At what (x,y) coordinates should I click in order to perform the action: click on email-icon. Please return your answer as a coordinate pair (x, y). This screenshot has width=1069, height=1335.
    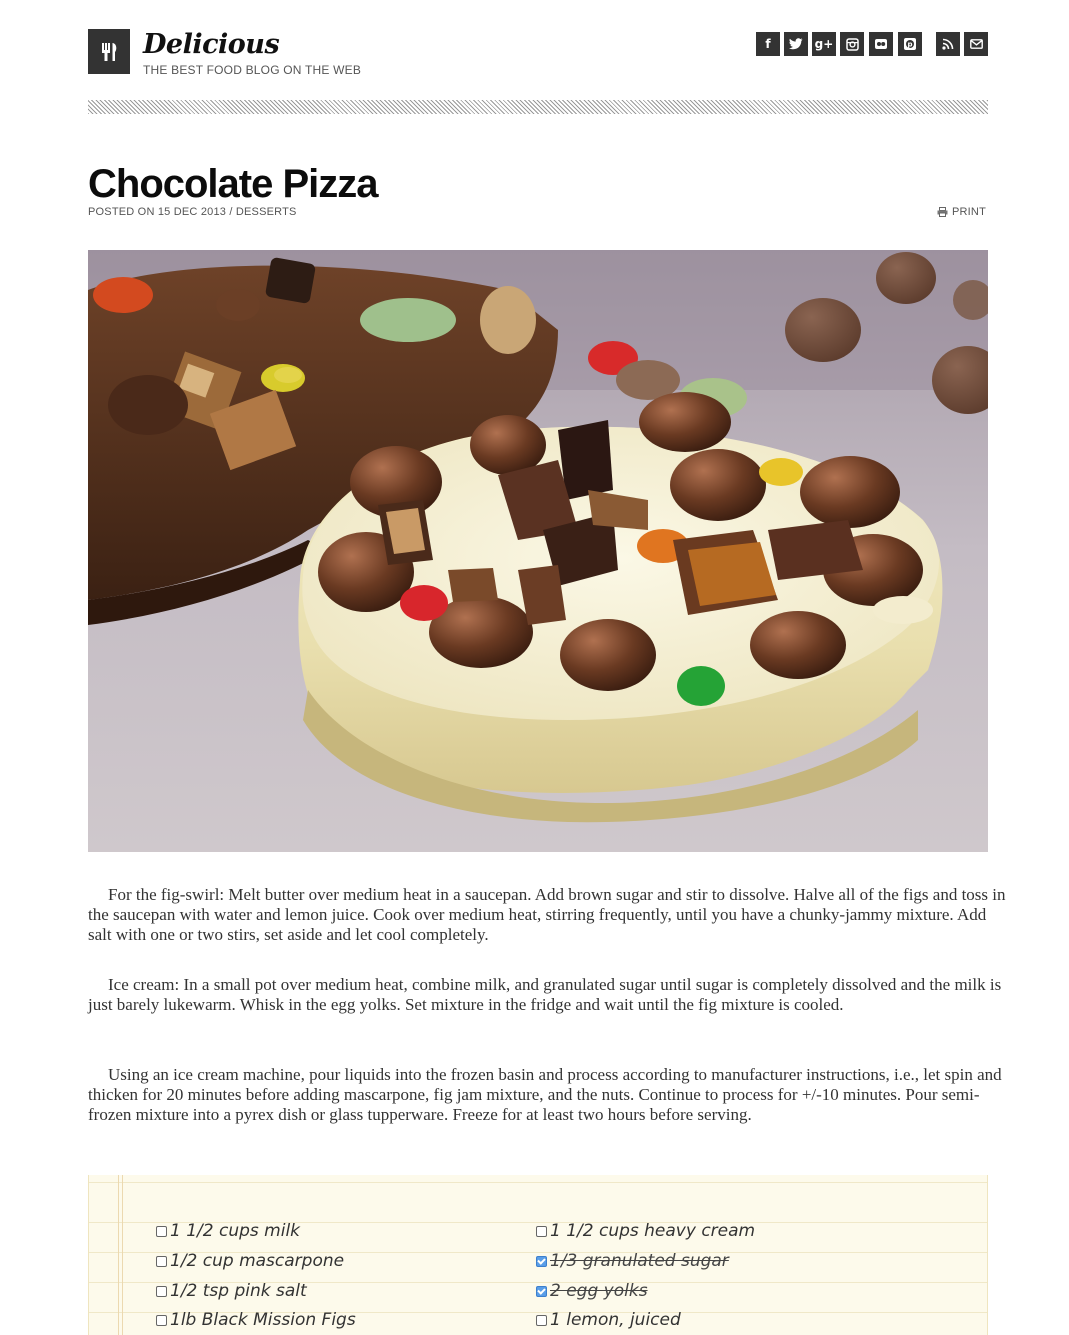
    Looking at the image, I should click on (976, 44).